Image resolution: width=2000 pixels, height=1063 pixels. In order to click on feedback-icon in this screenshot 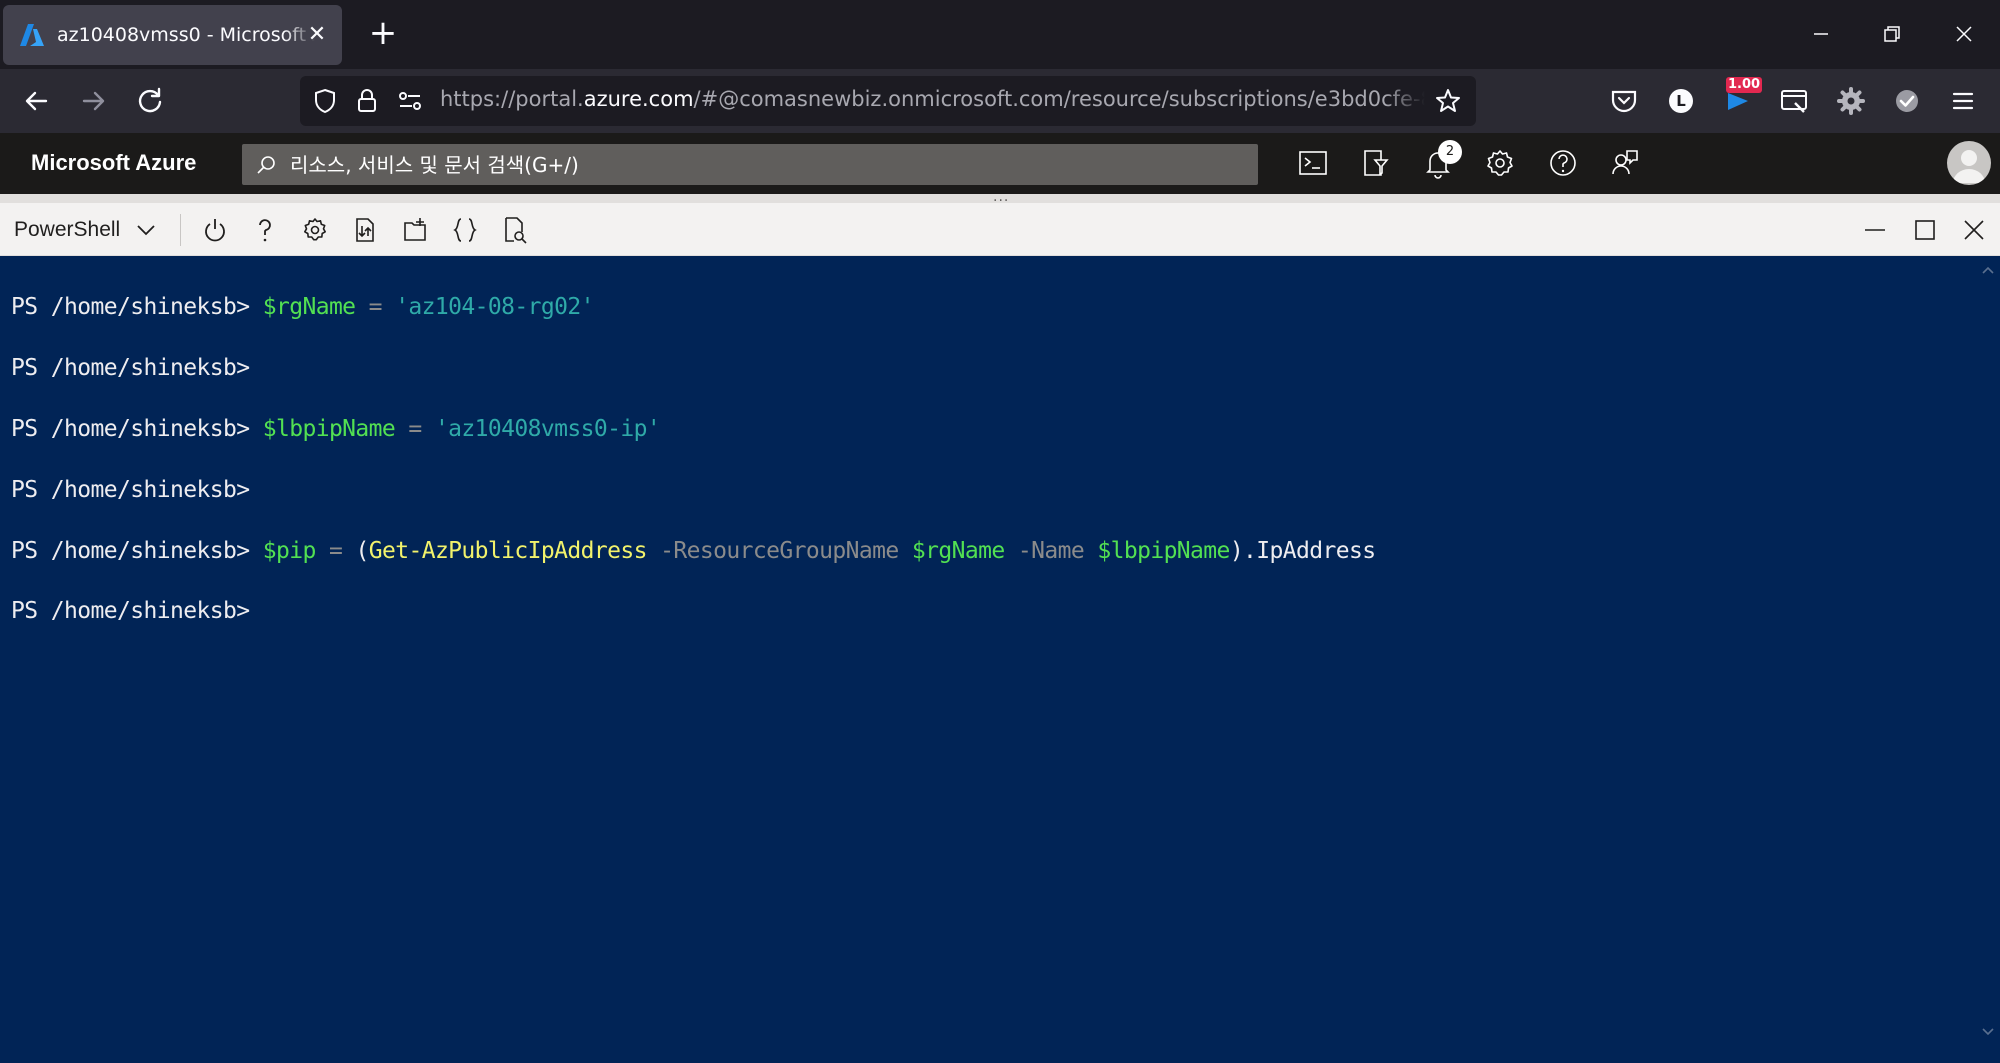, I will do `click(1625, 163)`.